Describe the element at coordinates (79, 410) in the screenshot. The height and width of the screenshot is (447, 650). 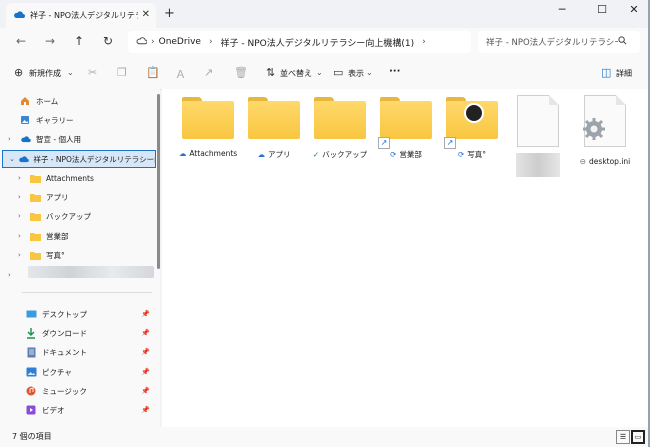
I see `quick-access-videos: ビデオ 📌` at that location.